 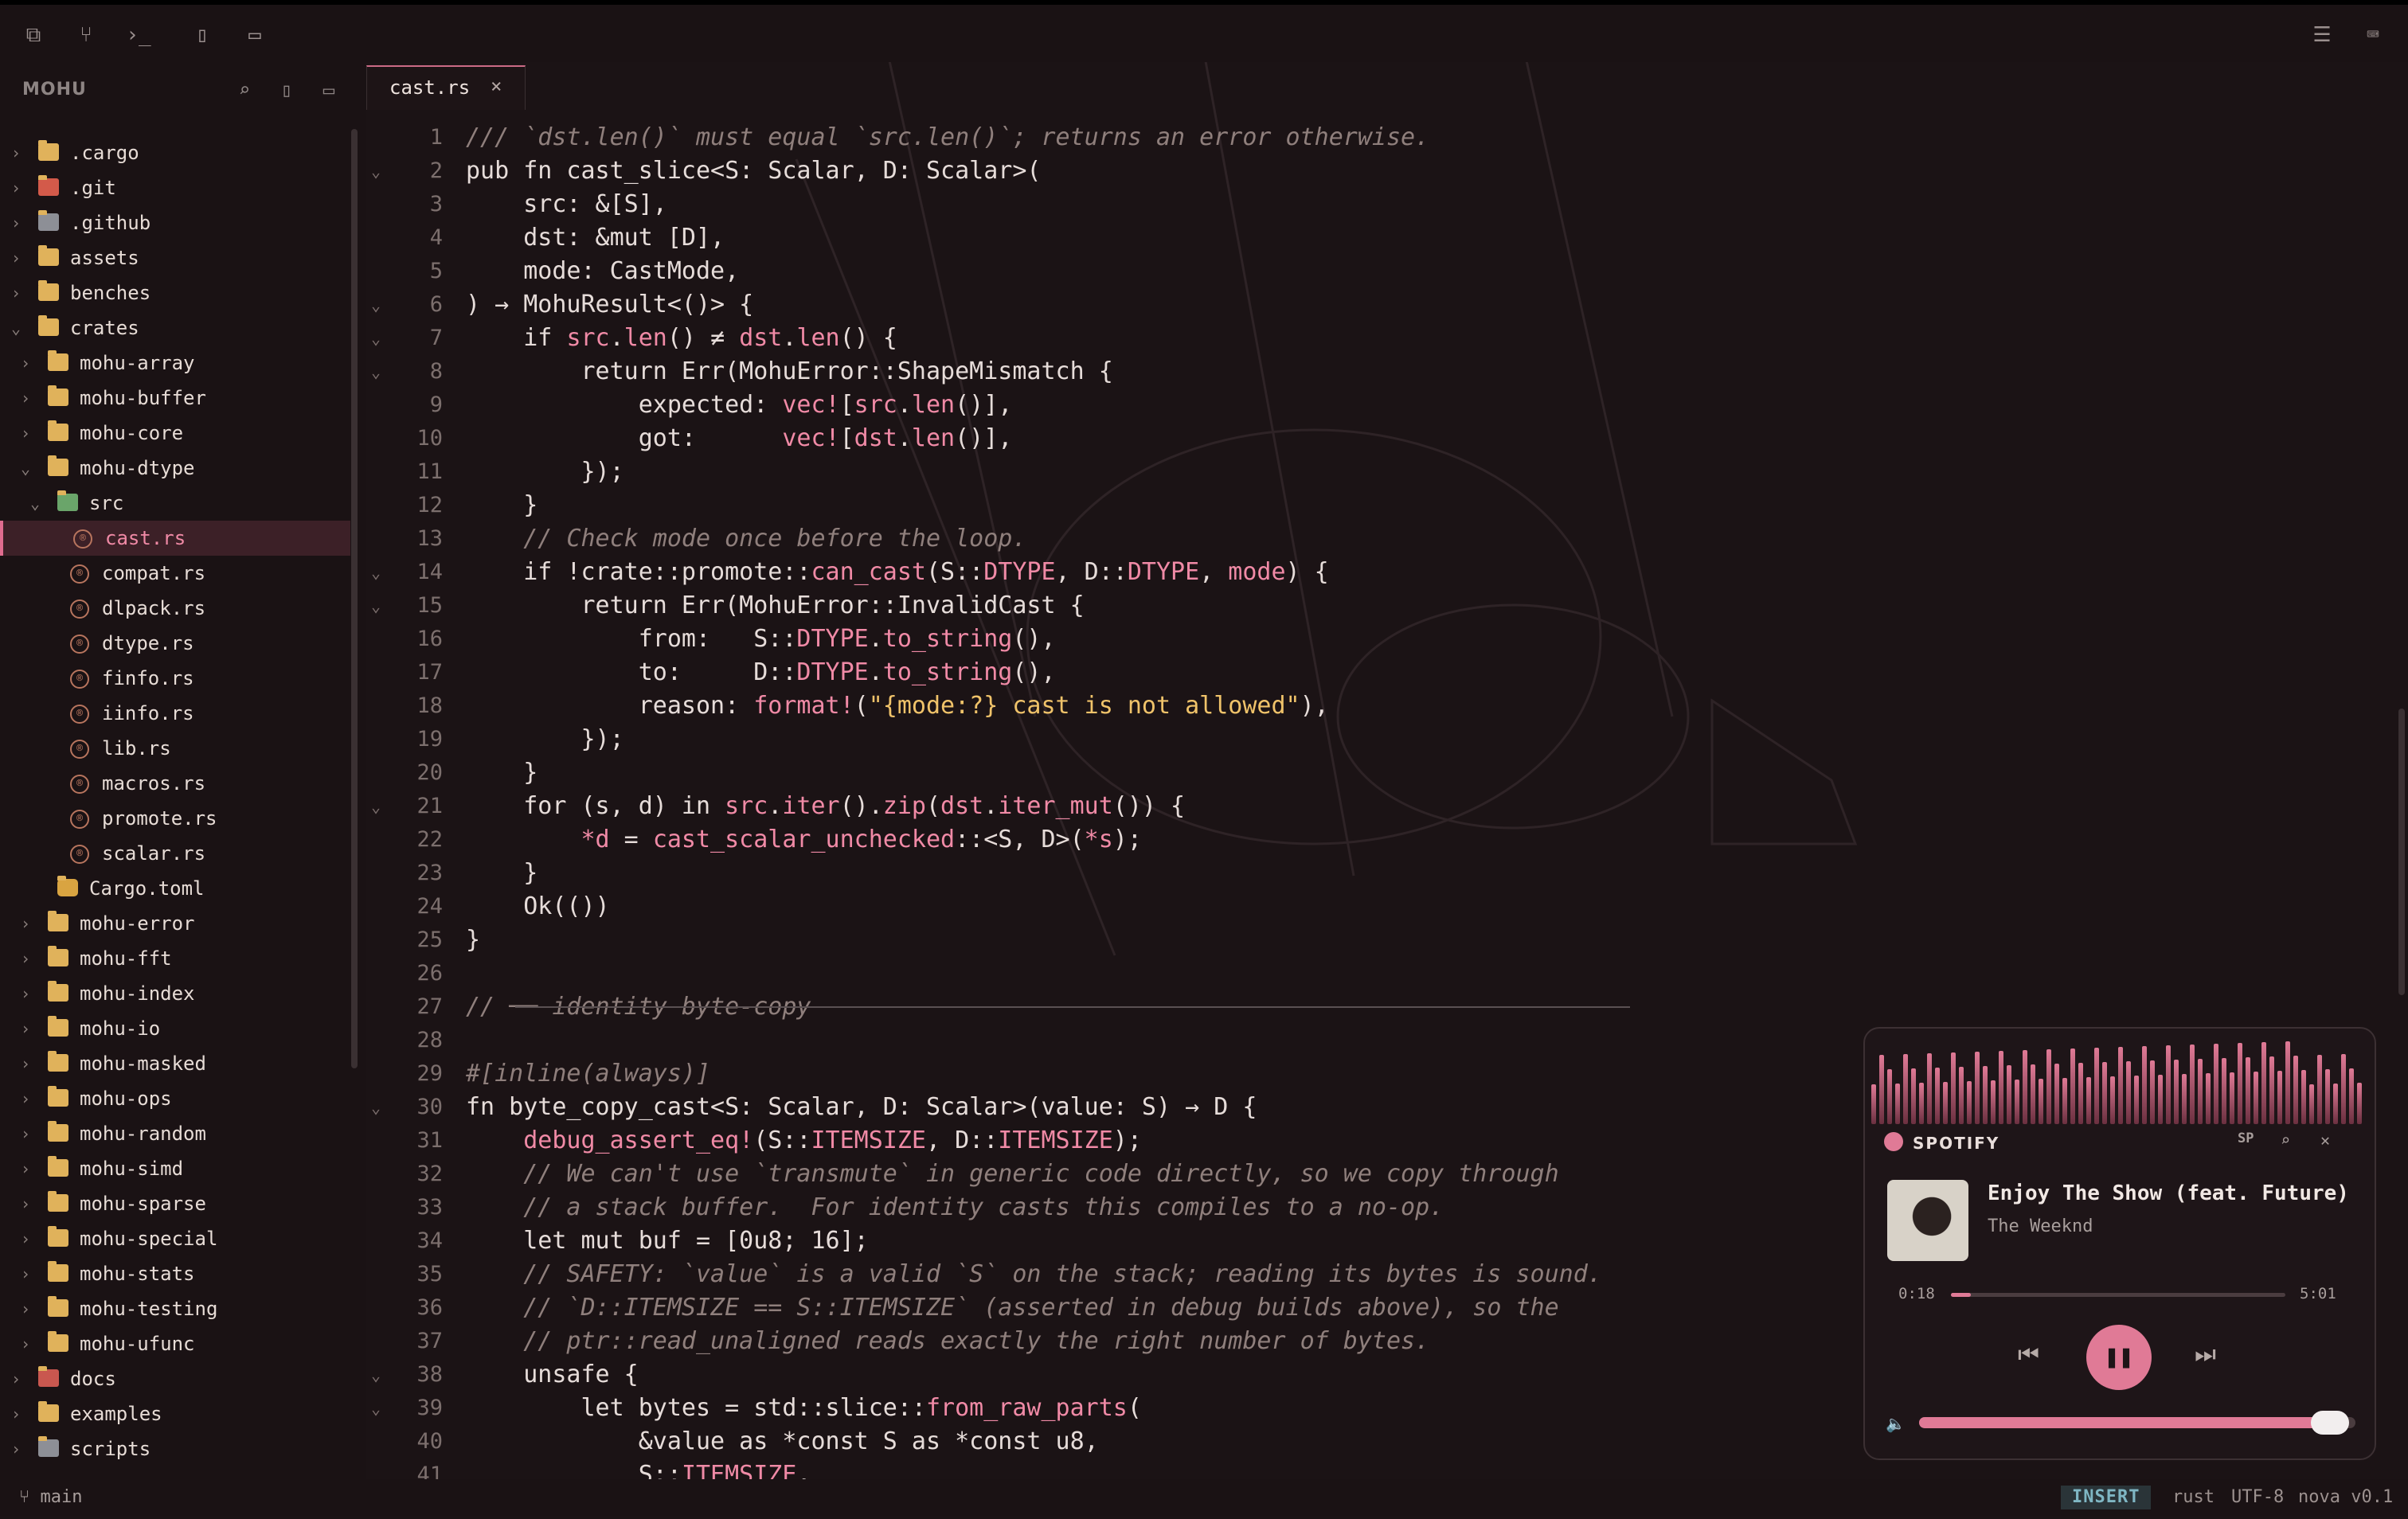 I want to click on file-tree-item: ® compat.rs, so click(x=175, y=573).